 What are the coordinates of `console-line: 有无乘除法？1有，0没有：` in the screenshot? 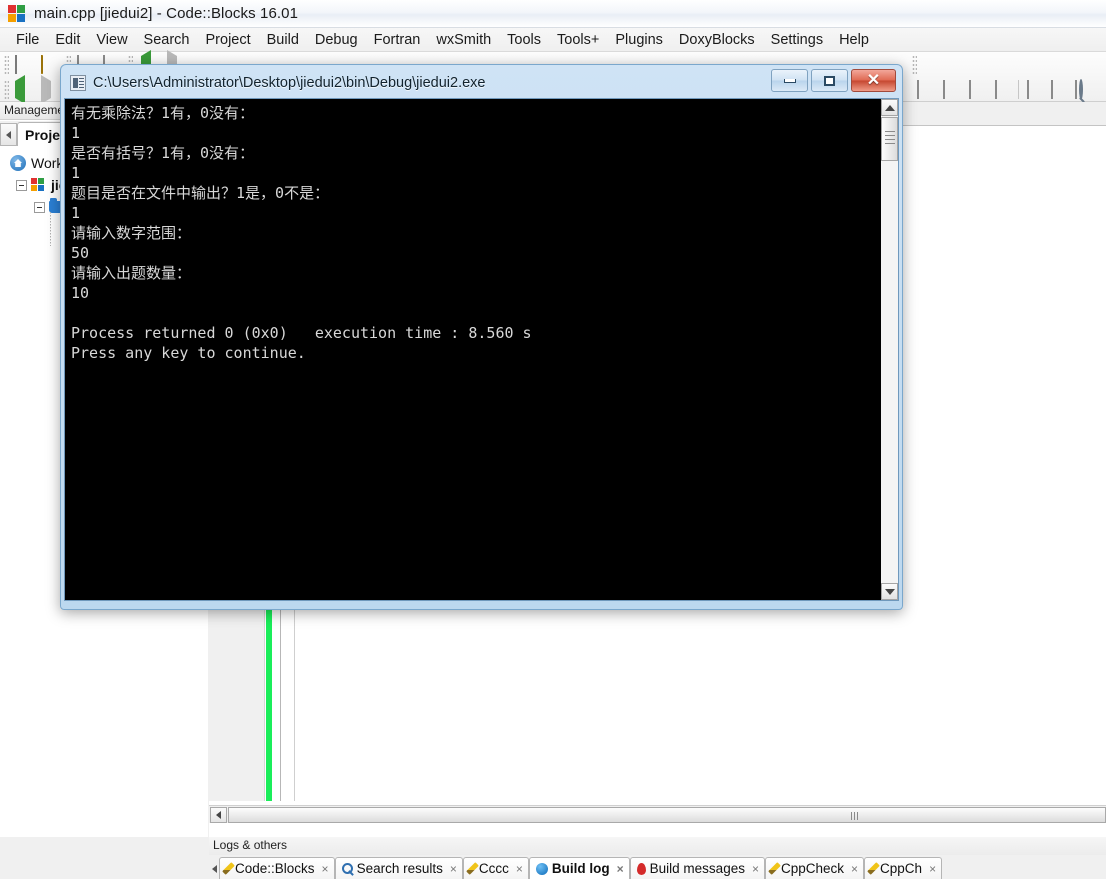 It's located at (163, 113).